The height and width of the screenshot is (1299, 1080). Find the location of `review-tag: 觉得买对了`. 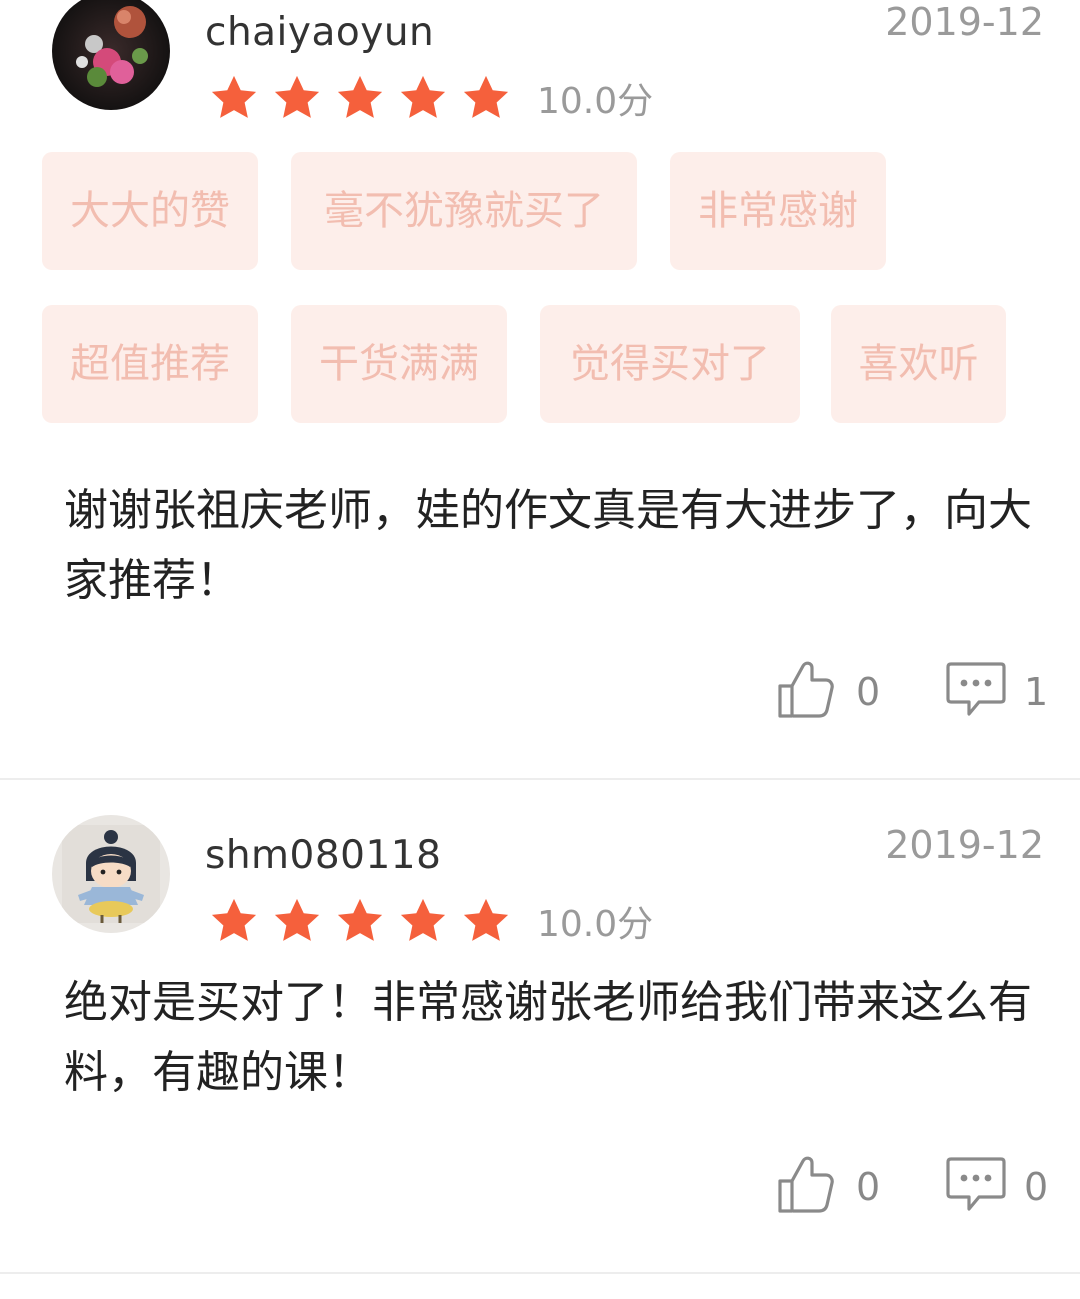

review-tag: 觉得买对了 is located at coordinates (670, 364).